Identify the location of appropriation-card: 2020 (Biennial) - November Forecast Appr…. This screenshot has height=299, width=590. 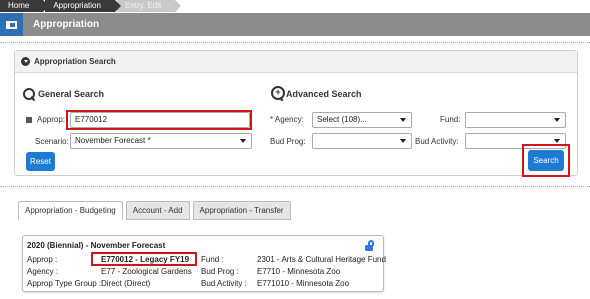
(204, 263).